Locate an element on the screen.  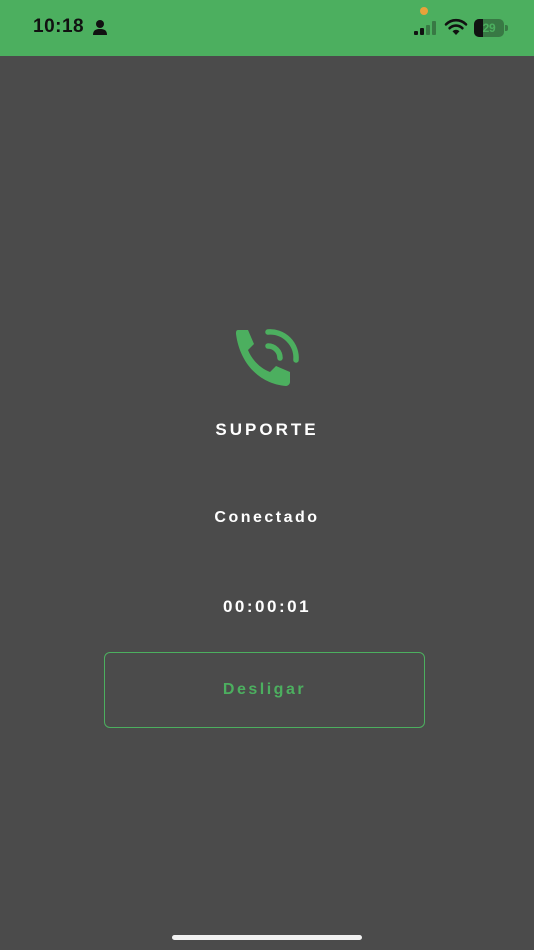
wifi-icon is located at coordinates (456, 26).